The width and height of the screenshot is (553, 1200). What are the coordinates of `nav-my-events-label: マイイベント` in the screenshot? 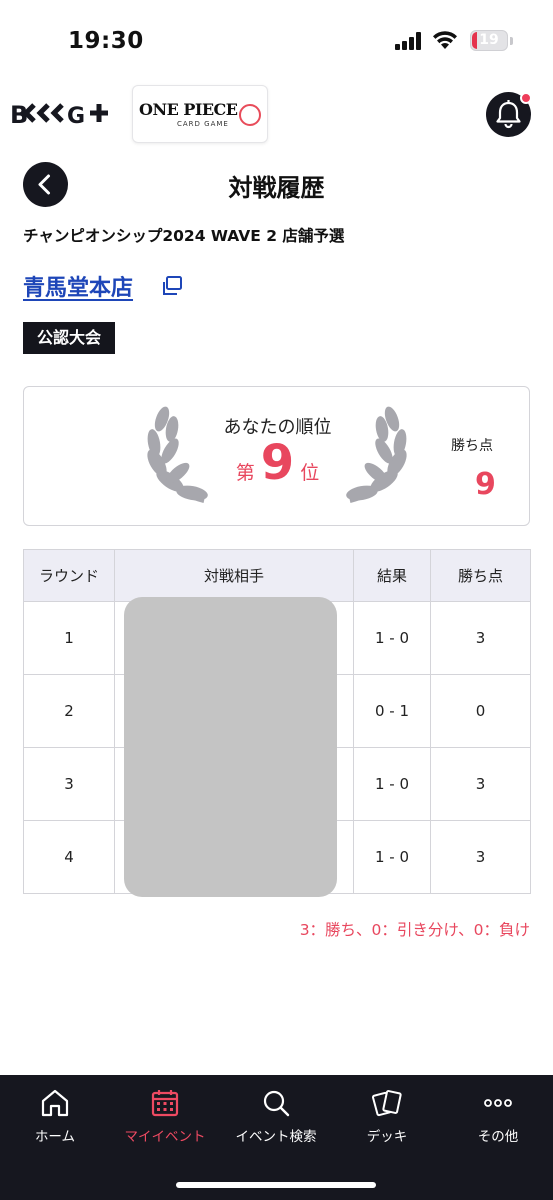 It's located at (165, 1137).